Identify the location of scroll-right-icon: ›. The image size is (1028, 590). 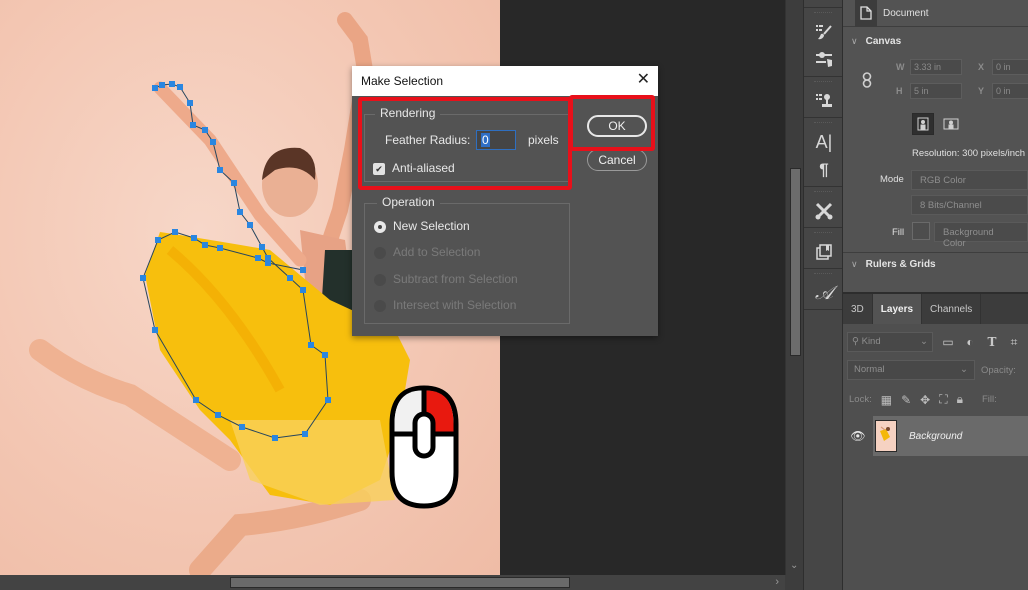
(777, 582).